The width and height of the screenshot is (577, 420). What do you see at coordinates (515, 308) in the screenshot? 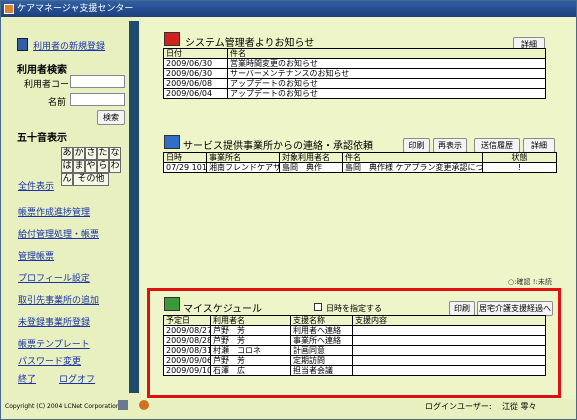
I see `care-progress-button: 居宅介護支援経過へ` at bounding box center [515, 308].